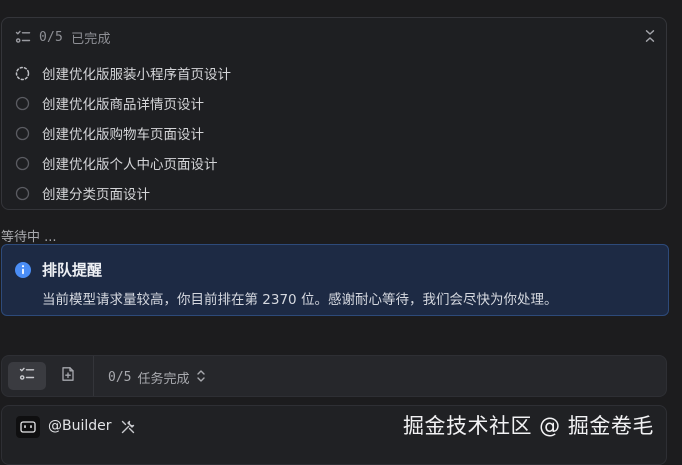 Image resolution: width=682 pixels, height=465 pixels. I want to click on collapse-icon, so click(650, 37).